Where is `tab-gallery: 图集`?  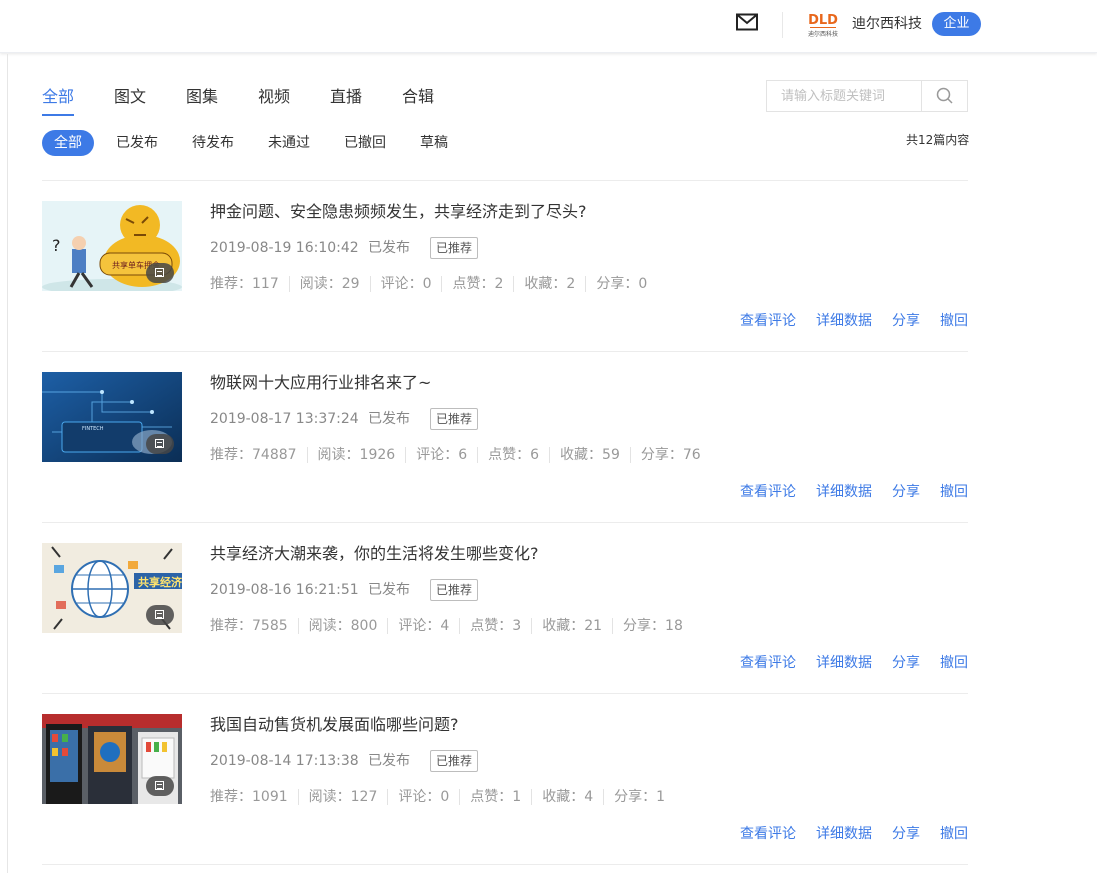 tab-gallery: 图集 is located at coordinates (202, 97).